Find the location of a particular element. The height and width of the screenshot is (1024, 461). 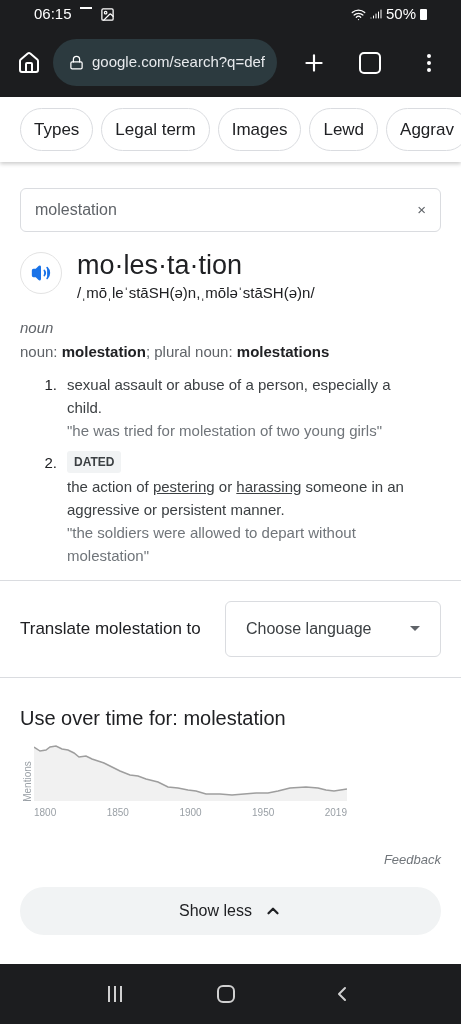

part-of-speech: noun is located at coordinates (37, 327).